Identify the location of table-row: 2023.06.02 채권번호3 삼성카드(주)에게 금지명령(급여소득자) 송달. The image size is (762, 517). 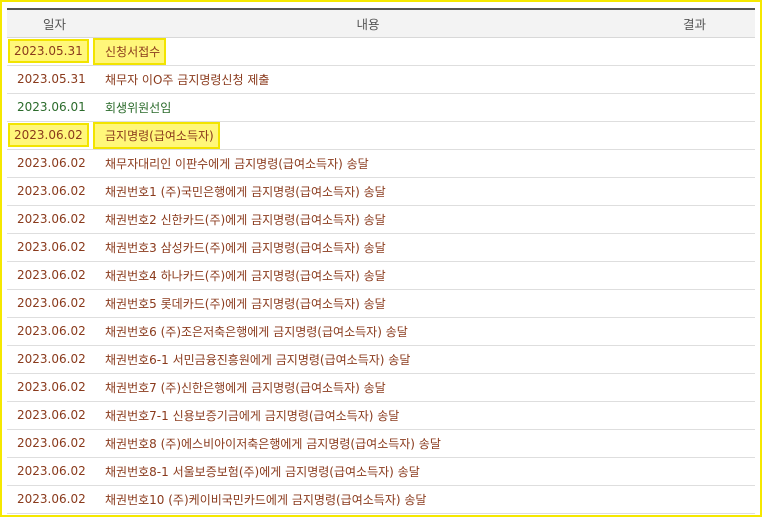
(381, 247).